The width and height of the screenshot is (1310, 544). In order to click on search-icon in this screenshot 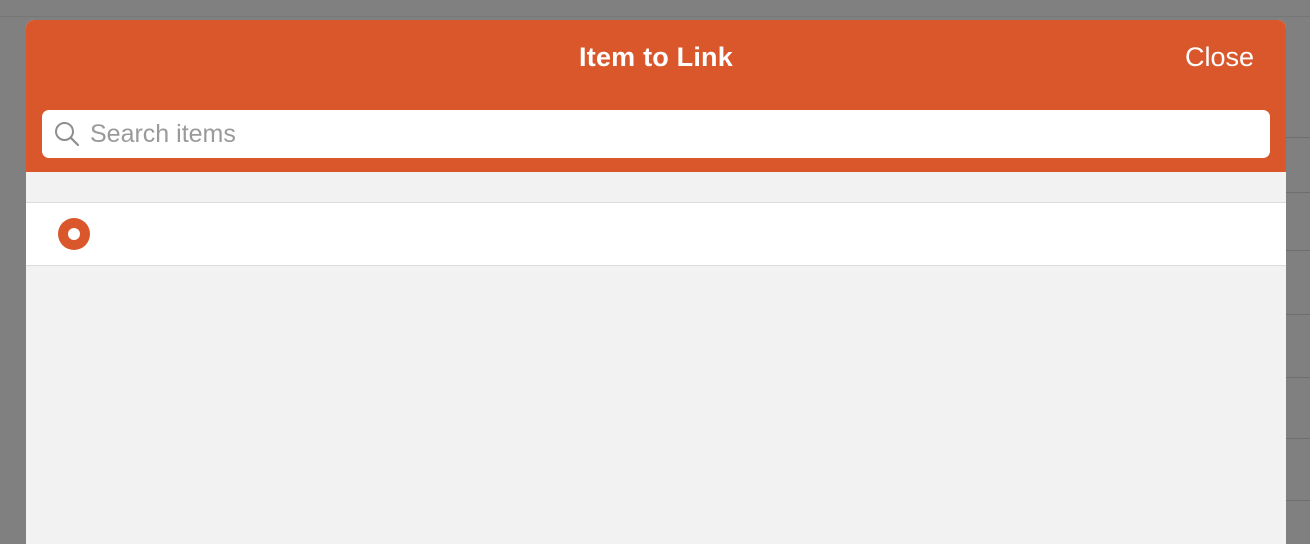, I will do `click(67, 134)`.